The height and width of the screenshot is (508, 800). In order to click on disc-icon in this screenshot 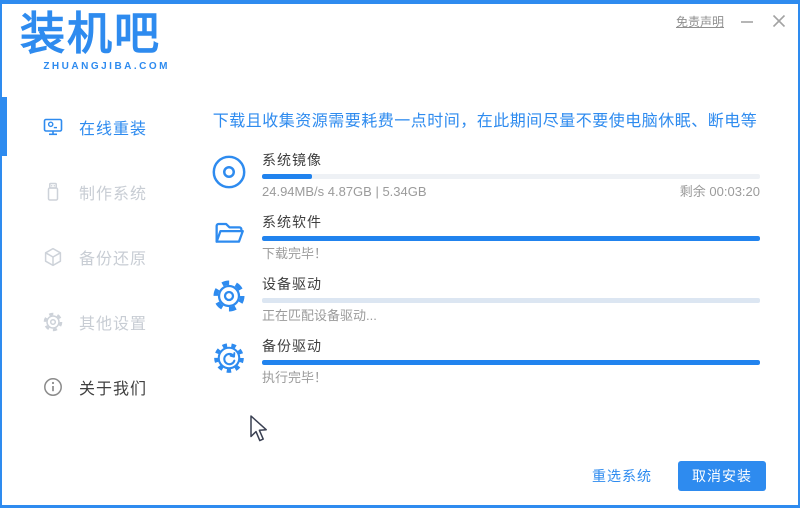, I will do `click(229, 172)`.